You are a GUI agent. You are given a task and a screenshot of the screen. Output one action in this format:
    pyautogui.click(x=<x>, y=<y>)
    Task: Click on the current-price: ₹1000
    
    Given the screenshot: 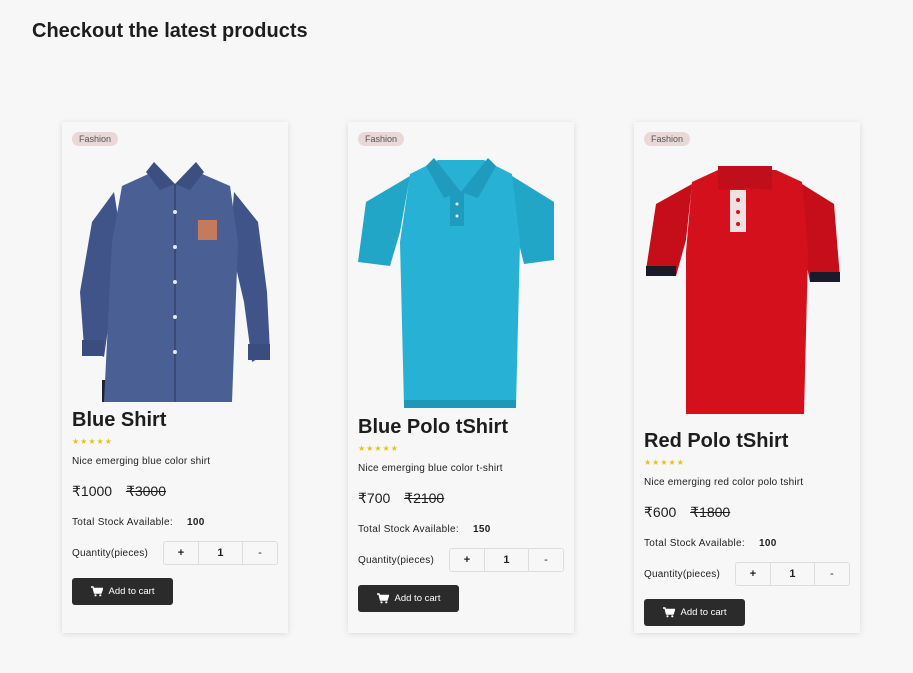 What is the action you would take?
    pyautogui.click(x=92, y=491)
    